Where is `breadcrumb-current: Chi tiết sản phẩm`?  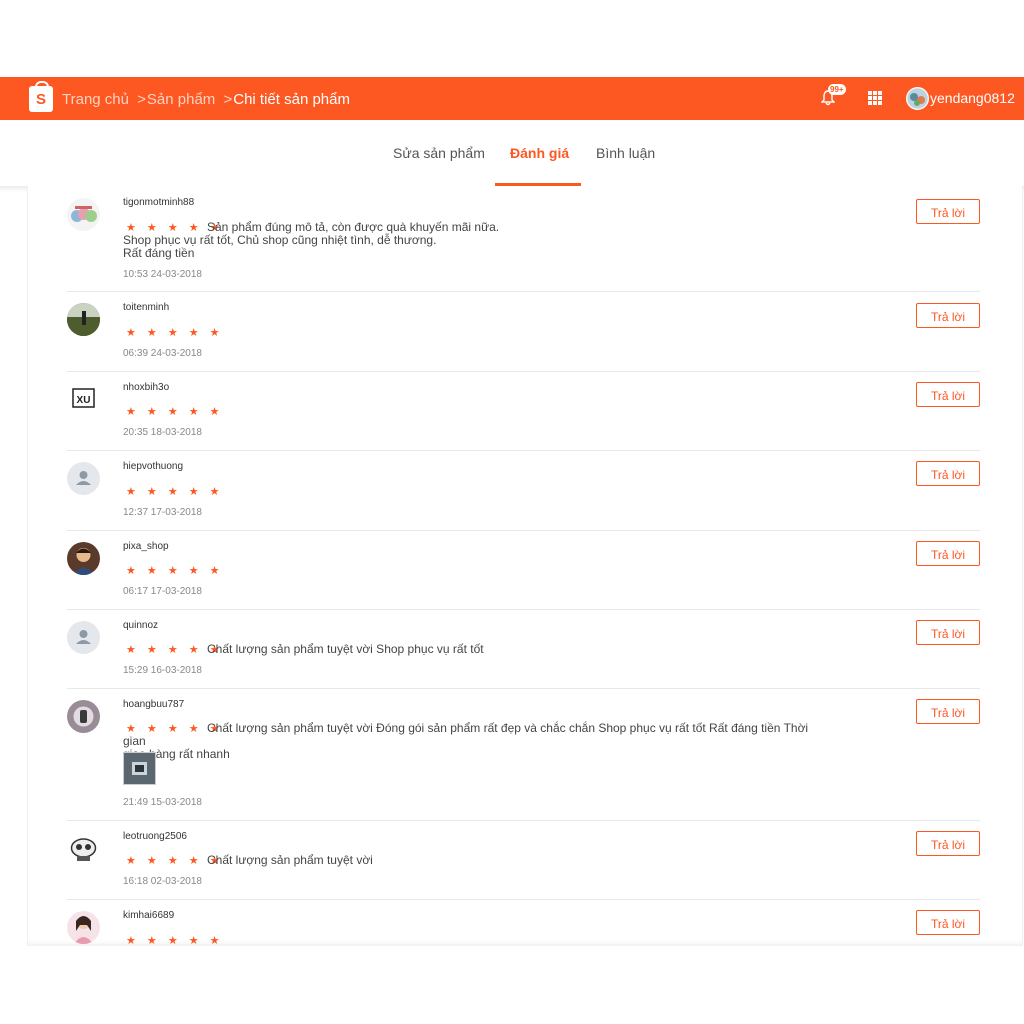 breadcrumb-current: Chi tiết sản phẩm is located at coordinates (291, 99).